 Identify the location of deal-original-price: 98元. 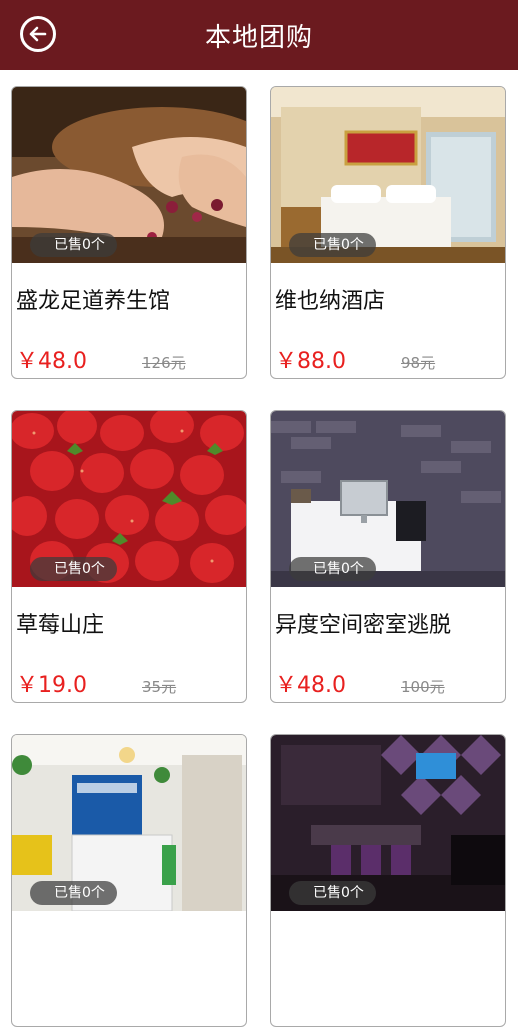
(418, 363).